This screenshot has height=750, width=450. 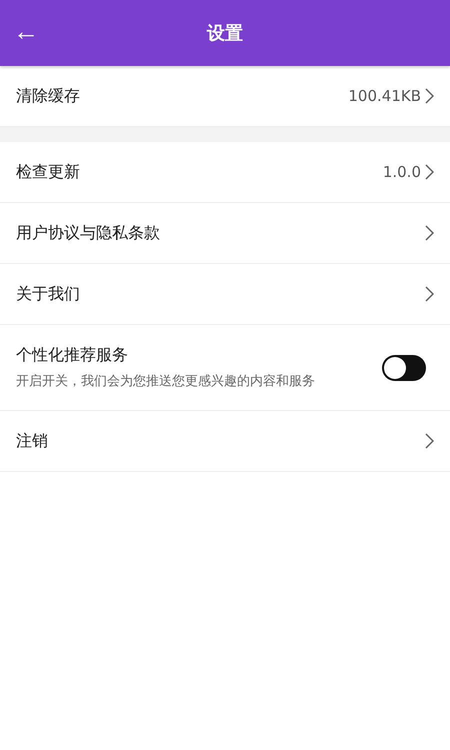 What do you see at coordinates (166, 381) in the screenshot?
I see `row-description: 开启开关，我们会为您推送您更感兴趣的内容和服务` at bounding box center [166, 381].